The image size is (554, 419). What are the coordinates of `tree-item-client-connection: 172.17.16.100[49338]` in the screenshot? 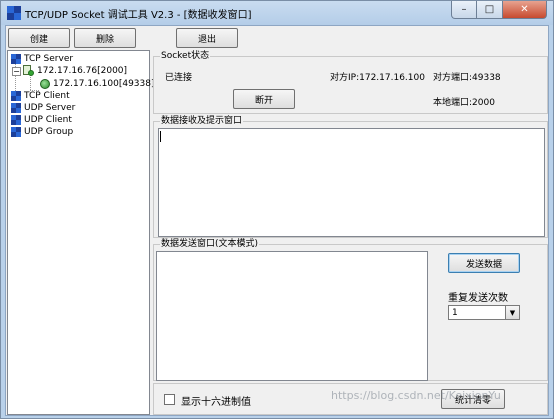 It's located at (97, 84).